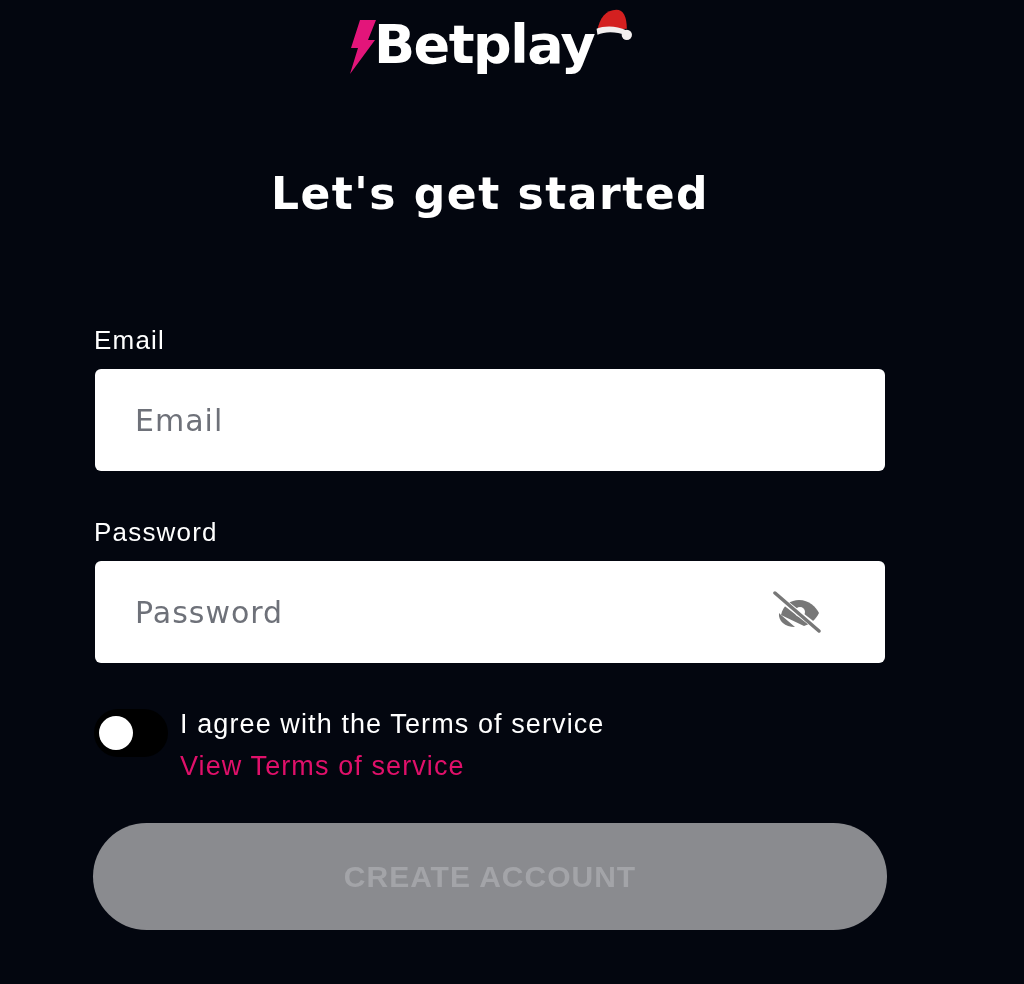 The image size is (1024, 984). I want to click on email-field: Email, so click(490, 420).